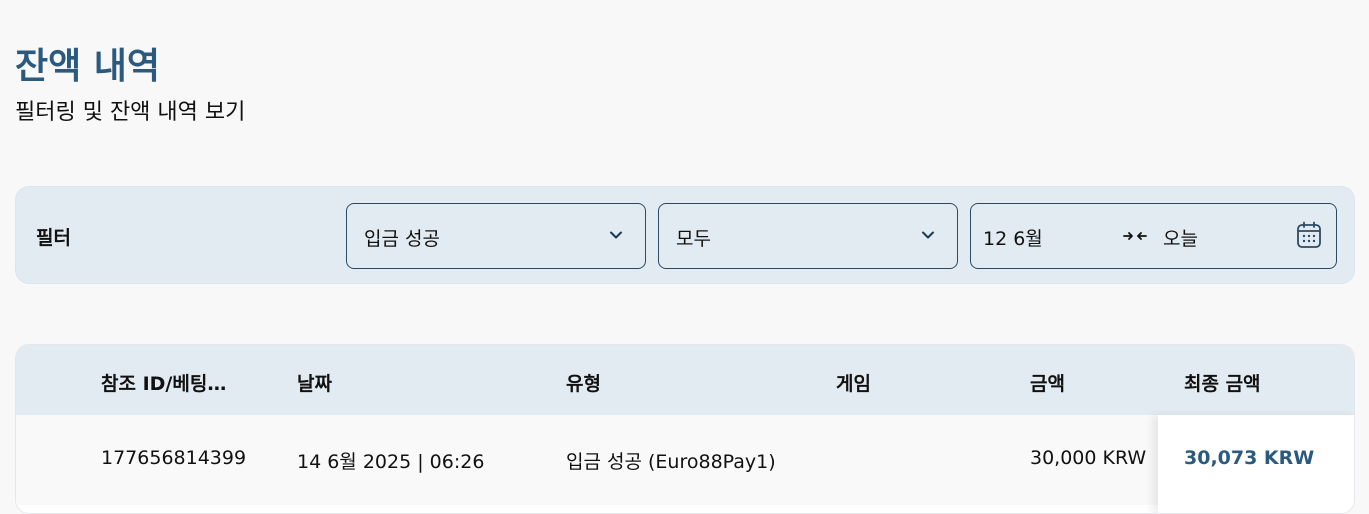 The image size is (1369, 514). Describe the element at coordinates (1180, 237) in the screenshot. I see `date-to: 오늘` at that location.